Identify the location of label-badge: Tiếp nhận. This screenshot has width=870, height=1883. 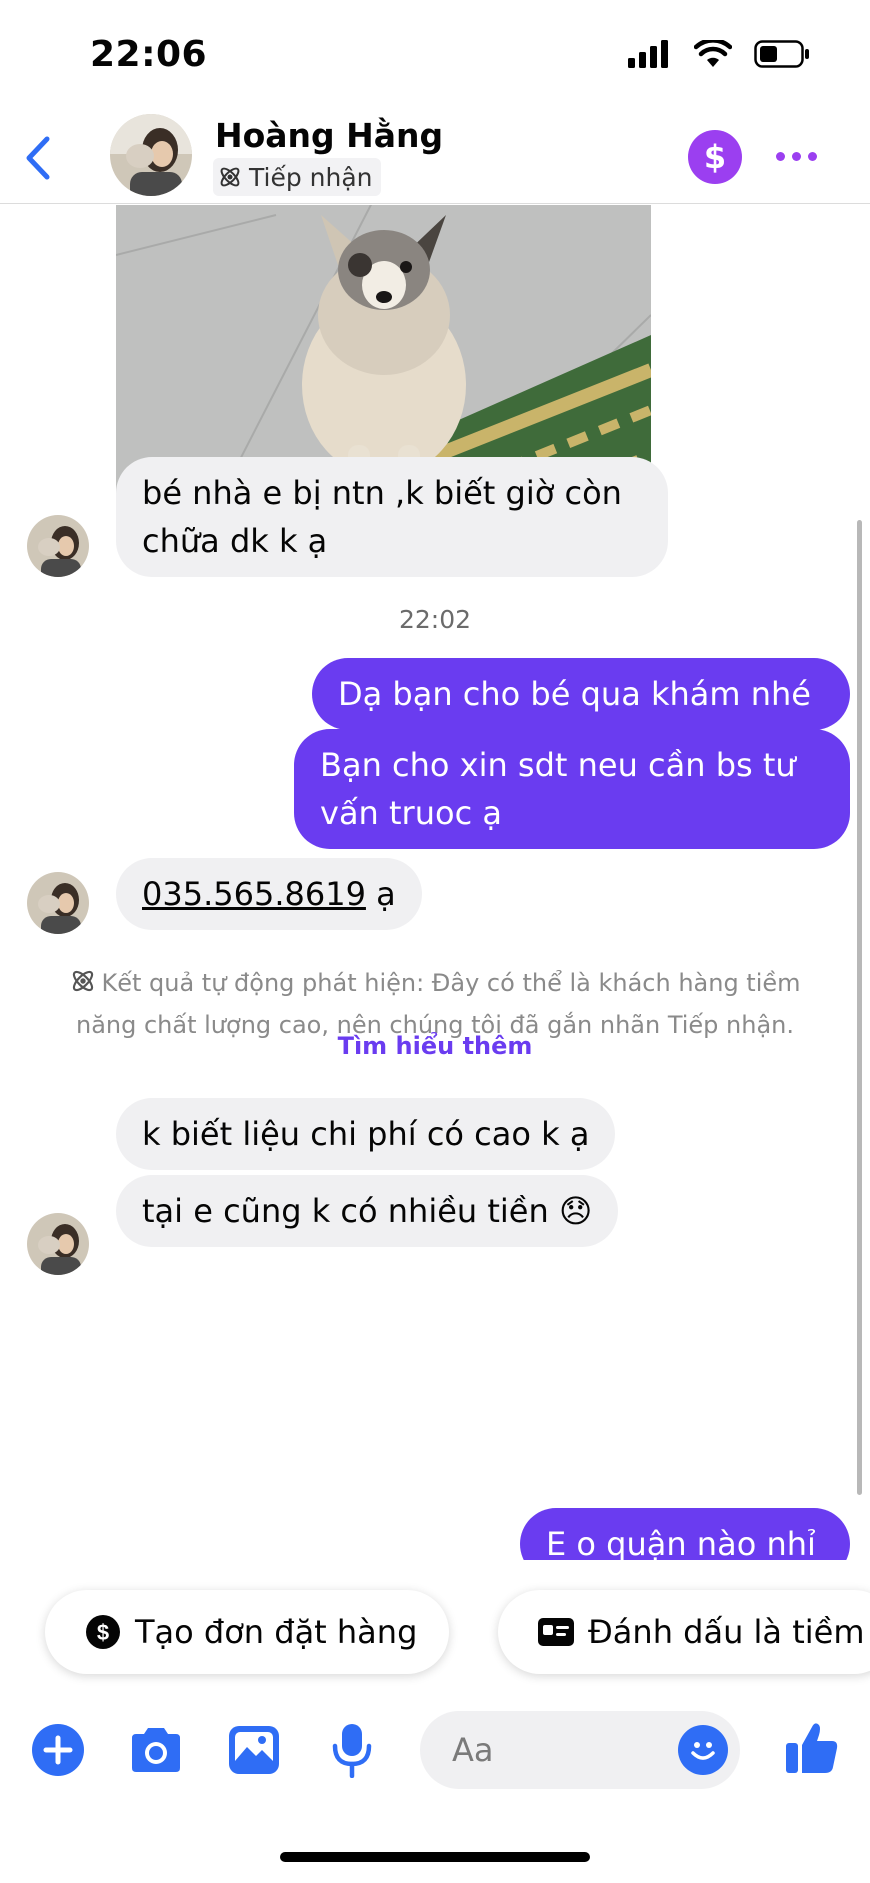
(297, 177).